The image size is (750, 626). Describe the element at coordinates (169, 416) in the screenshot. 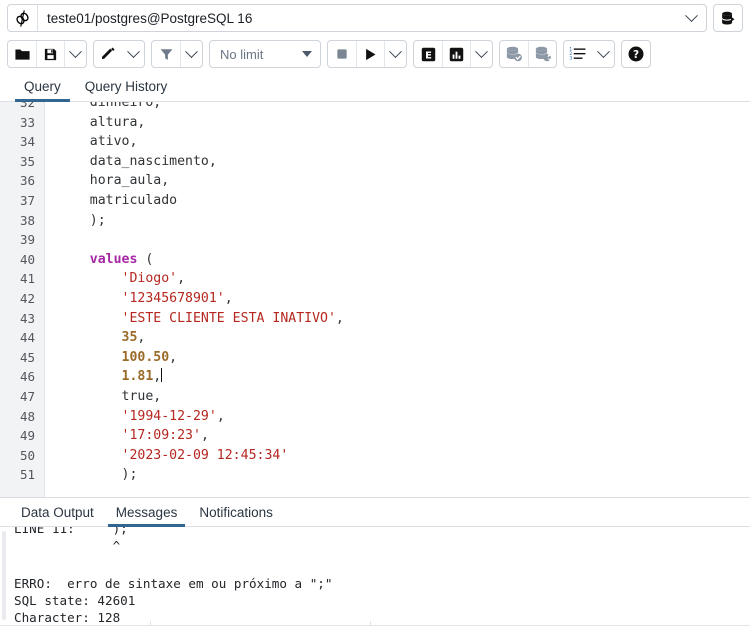

I see `code-token: '1994-12-29'` at that location.